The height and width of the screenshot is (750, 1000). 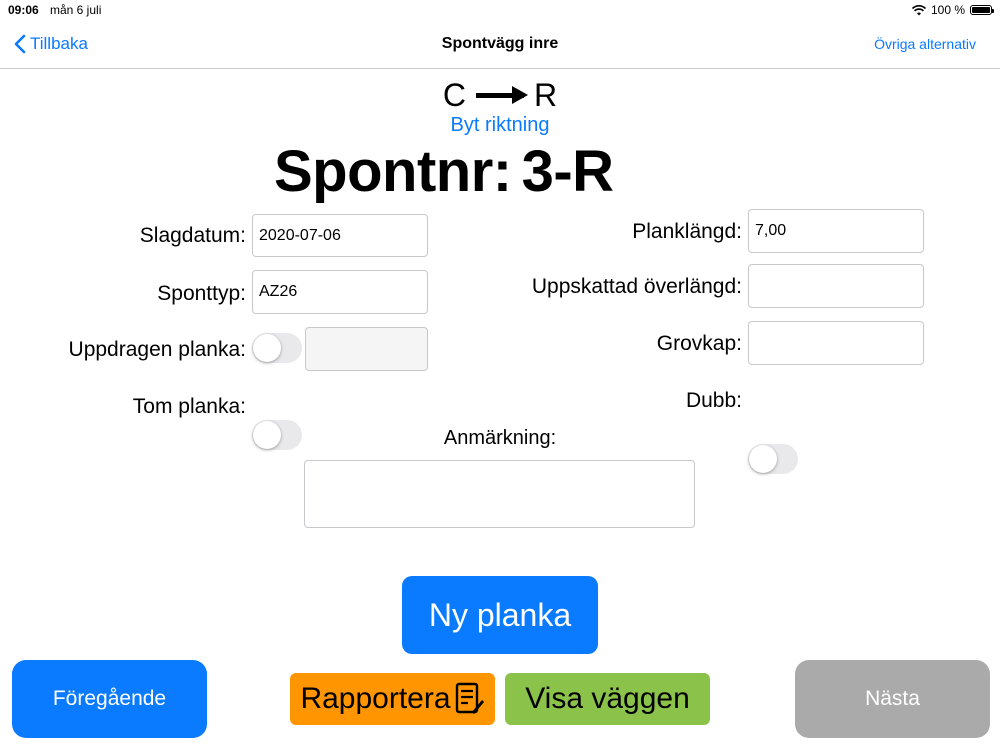 I want to click on report-document-icon, so click(x=469, y=698).